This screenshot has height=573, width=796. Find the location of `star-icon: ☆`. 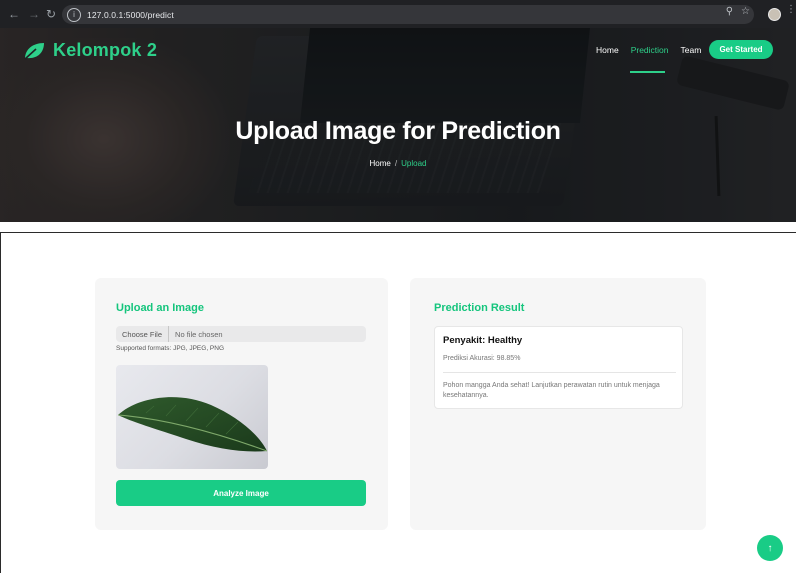

star-icon: ☆ is located at coordinates (745, 11).